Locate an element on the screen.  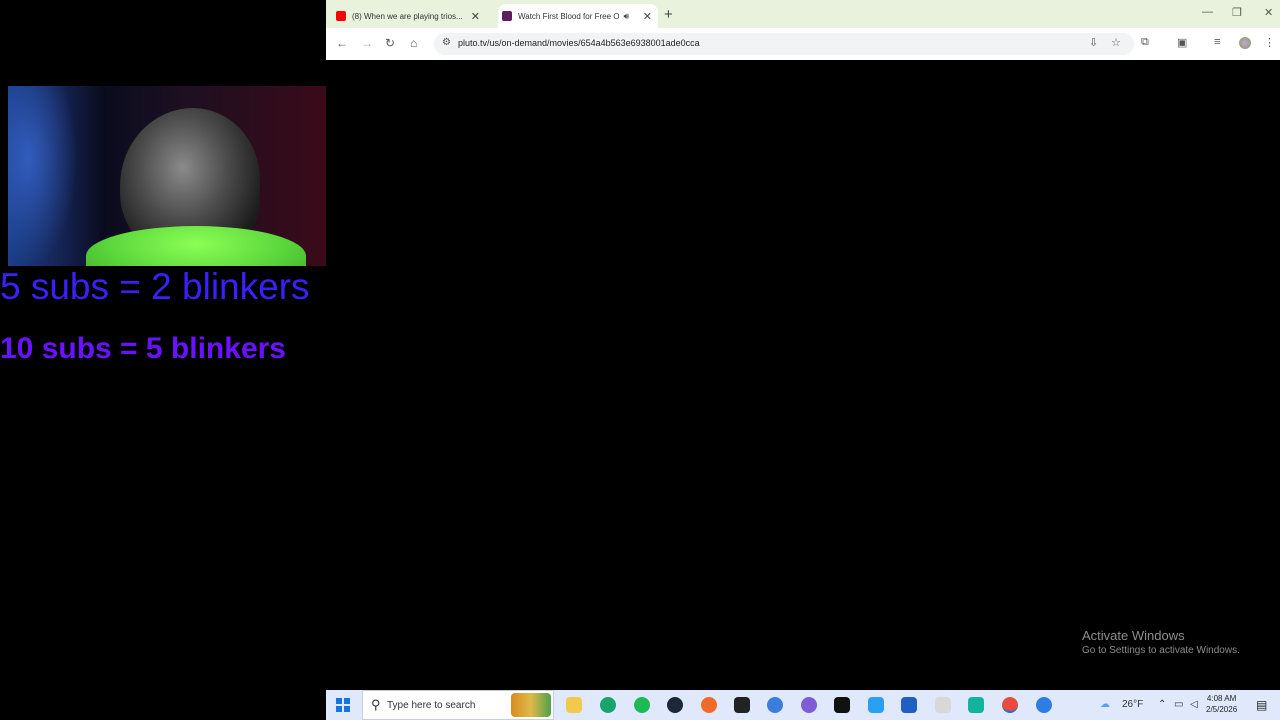
person-shirt is located at coordinates (196, 246).